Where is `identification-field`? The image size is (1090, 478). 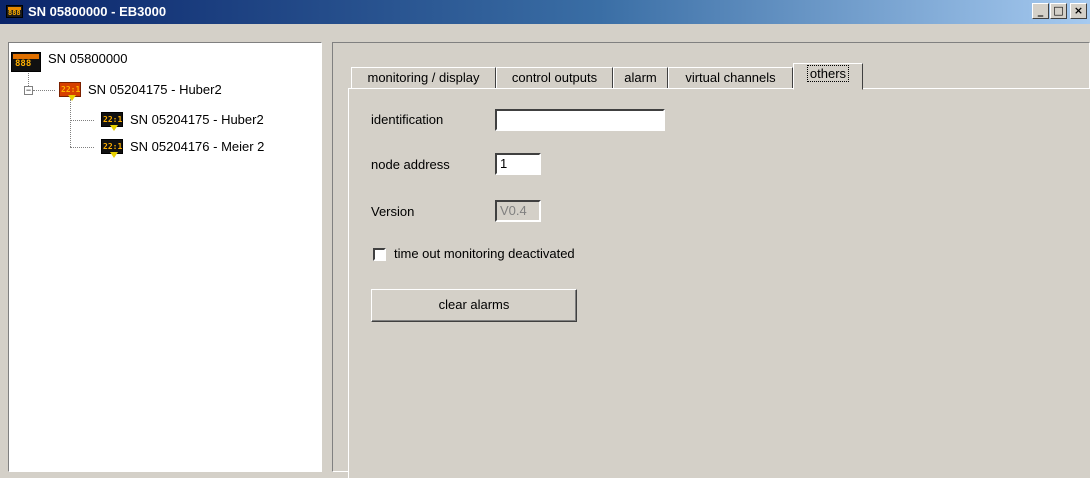
identification-field is located at coordinates (580, 120).